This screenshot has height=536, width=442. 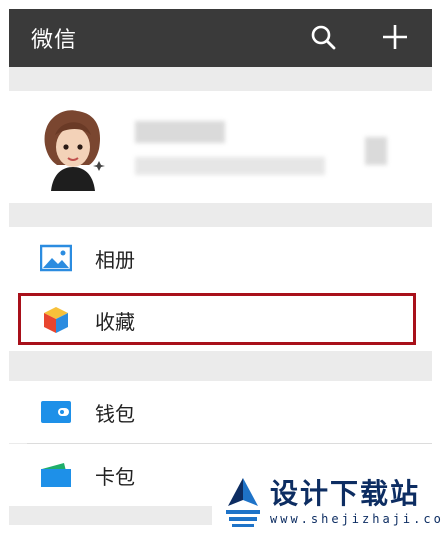 What do you see at coordinates (180, 132) in the screenshot?
I see `name-blurred` at bounding box center [180, 132].